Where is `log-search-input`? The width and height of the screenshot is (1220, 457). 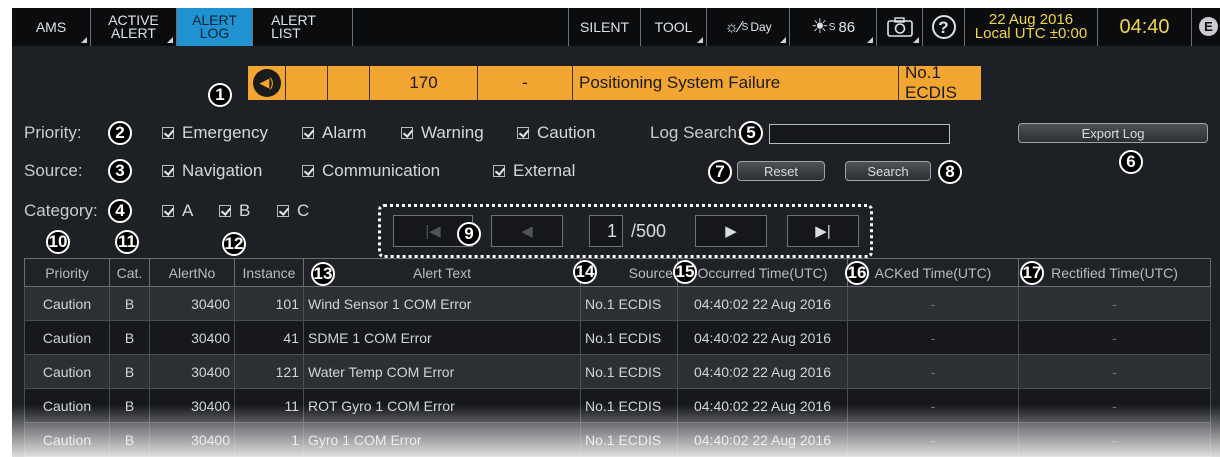
log-search-input is located at coordinates (859, 134).